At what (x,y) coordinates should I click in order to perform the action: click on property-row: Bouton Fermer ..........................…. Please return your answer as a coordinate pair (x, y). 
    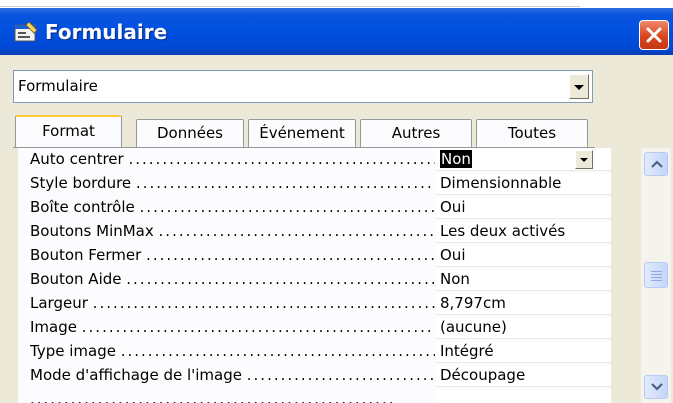
    Looking at the image, I should click on (314, 256).